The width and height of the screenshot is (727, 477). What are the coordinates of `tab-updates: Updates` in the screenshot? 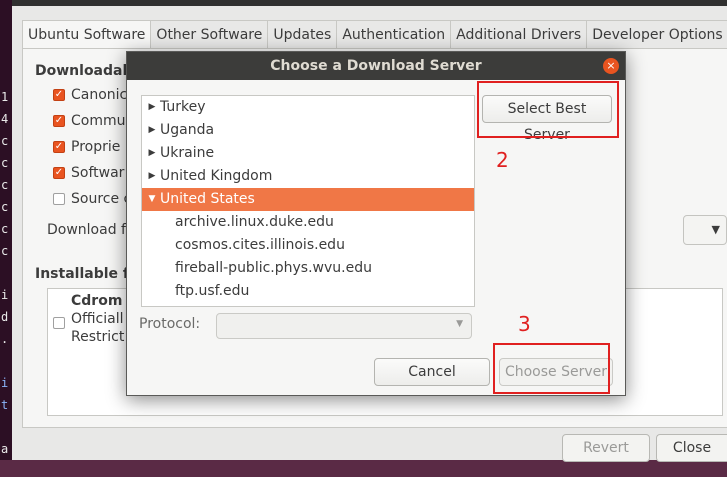 It's located at (302, 34).